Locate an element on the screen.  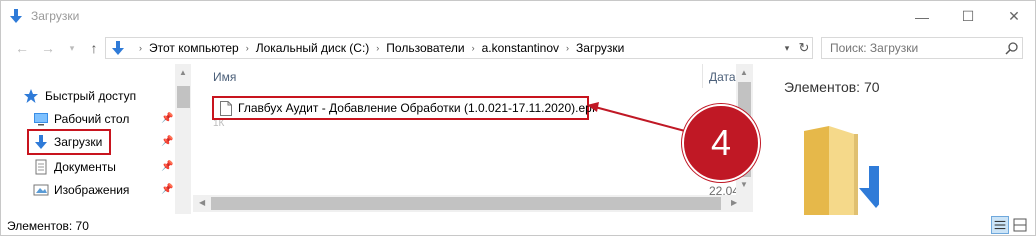
search-box is located at coordinates (922, 48).